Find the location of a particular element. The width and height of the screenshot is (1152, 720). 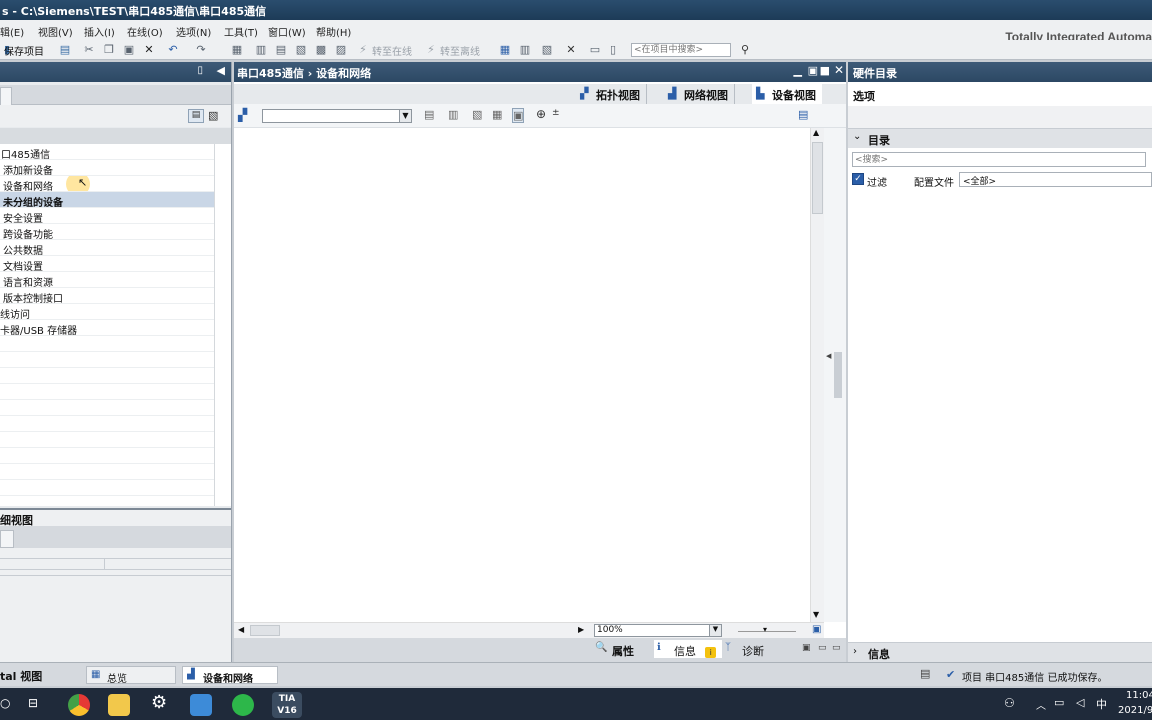

tree-scrollbar is located at coordinates (222, 325).